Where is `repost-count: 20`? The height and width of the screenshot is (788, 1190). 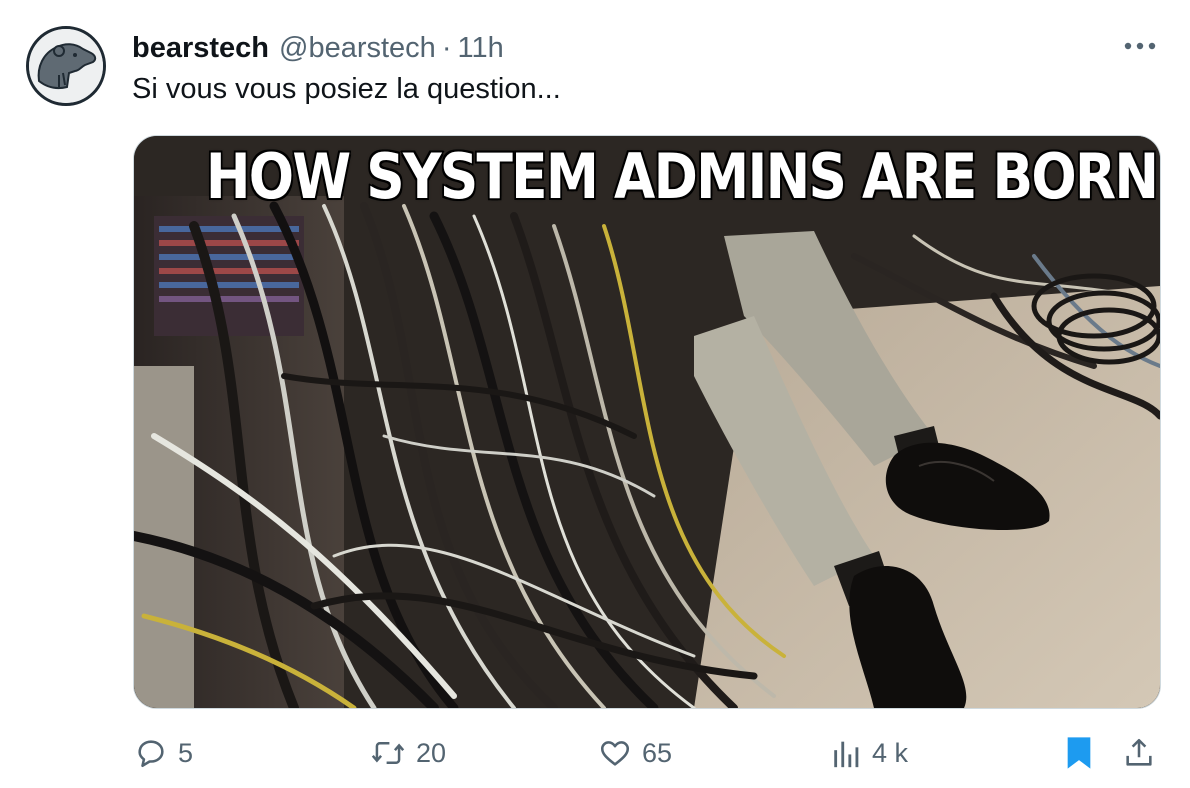 repost-count: 20 is located at coordinates (431, 752).